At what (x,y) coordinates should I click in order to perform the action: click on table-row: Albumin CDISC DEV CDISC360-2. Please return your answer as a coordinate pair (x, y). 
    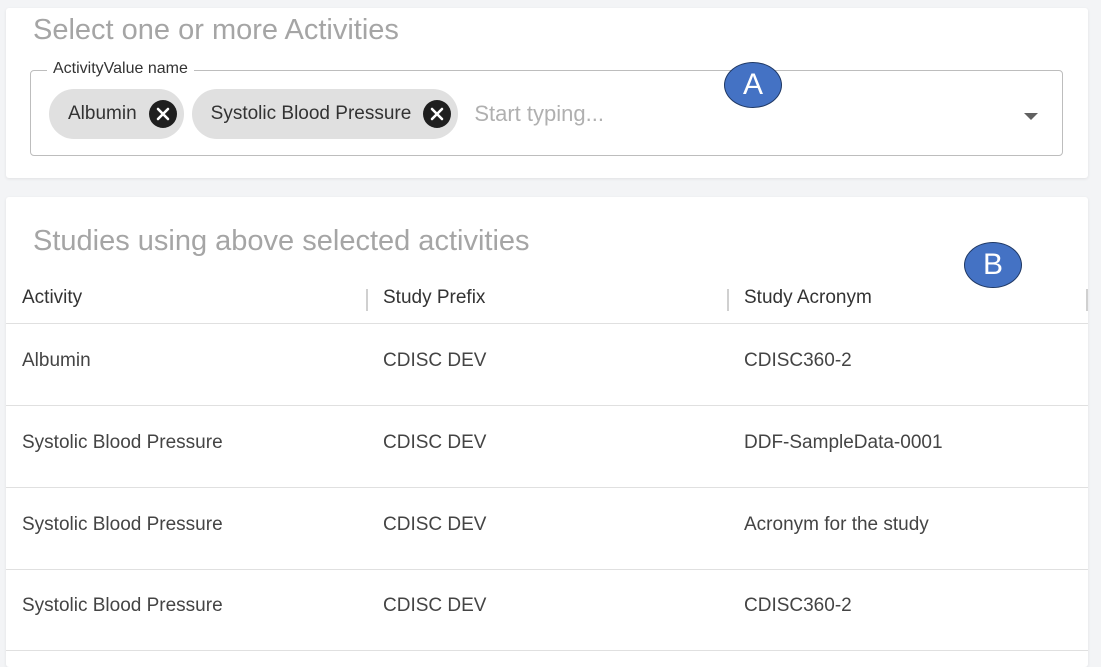
    Looking at the image, I should click on (547, 365).